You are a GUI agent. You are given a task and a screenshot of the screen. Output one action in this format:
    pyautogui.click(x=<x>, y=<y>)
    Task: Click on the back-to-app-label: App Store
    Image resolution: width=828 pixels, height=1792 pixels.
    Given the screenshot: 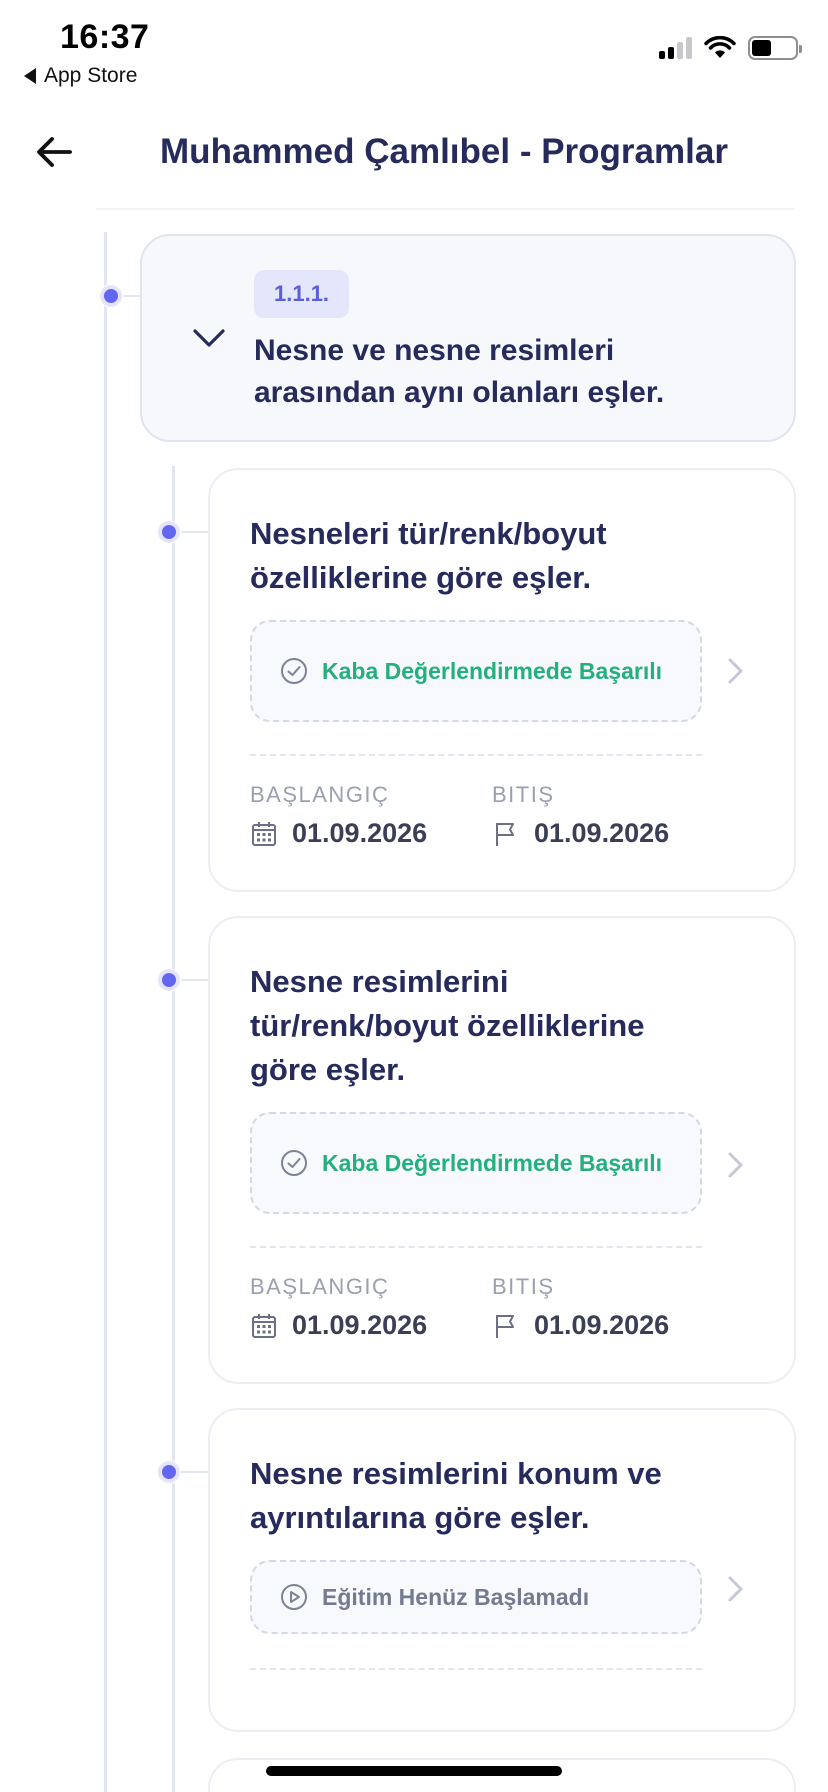 What is the action you would take?
    pyautogui.click(x=91, y=75)
    